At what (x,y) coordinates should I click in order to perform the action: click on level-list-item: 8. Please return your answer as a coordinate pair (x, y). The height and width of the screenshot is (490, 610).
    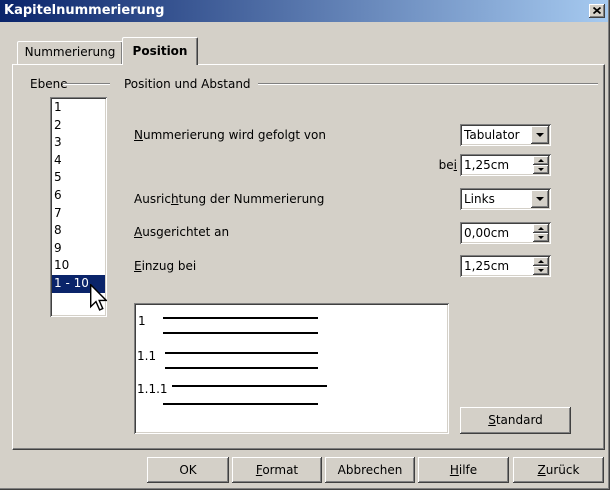
    Looking at the image, I should click on (78, 231).